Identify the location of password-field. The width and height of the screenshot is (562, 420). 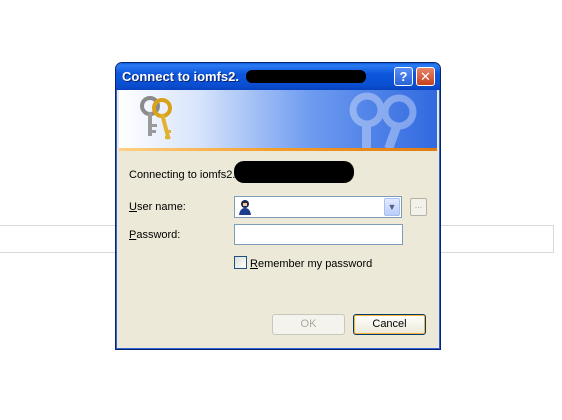
(318, 234).